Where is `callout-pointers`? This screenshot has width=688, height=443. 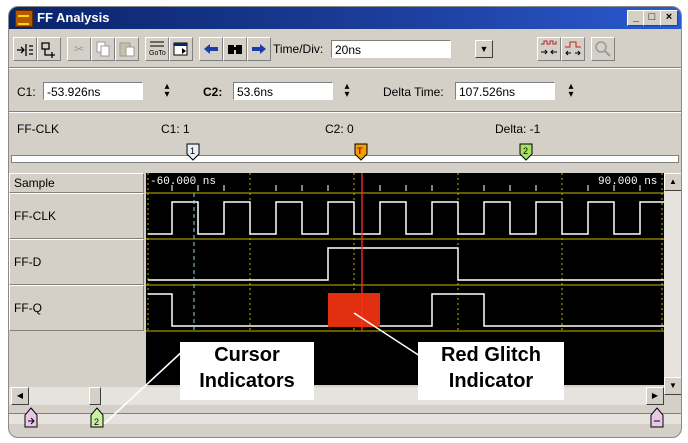 callout-pointers is located at coordinates (145, 386).